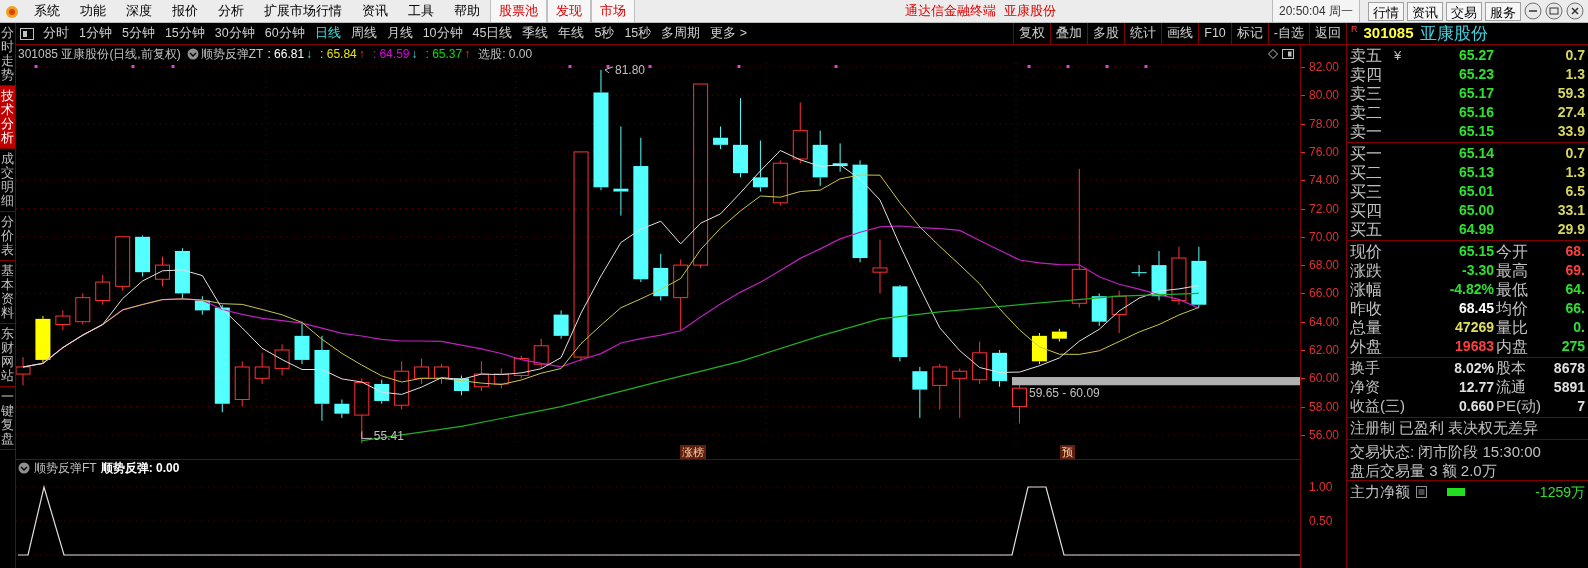 This screenshot has width=1588, height=568. What do you see at coordinates (1324, 180) in the screenshot?
I see `axis-label: 74.00` at bounding box center [1324, 180].